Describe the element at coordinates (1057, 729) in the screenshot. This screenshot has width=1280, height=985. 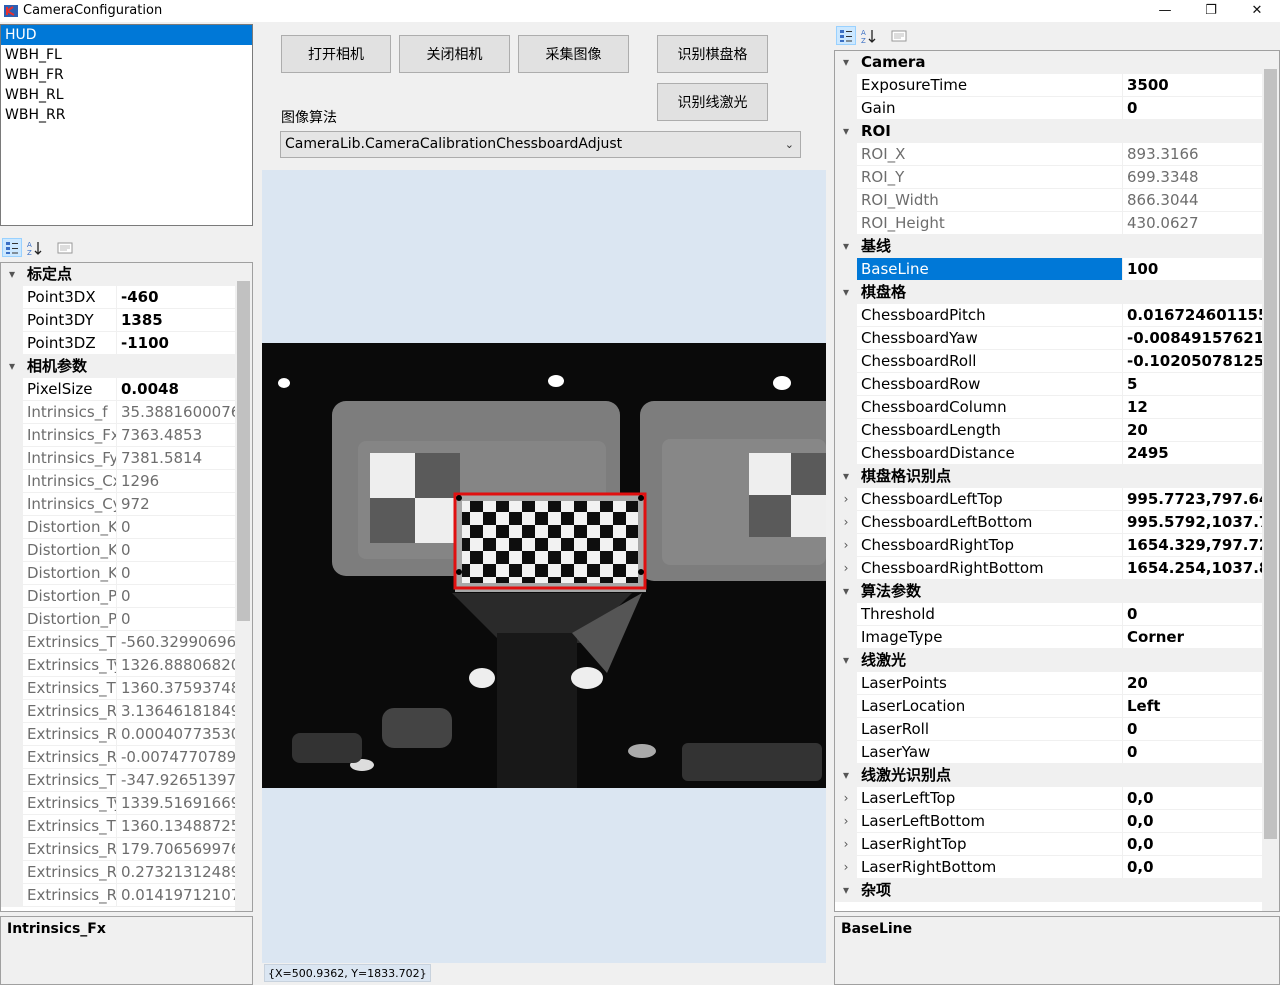
I see `property-row: LaserRoll 0` at that location.